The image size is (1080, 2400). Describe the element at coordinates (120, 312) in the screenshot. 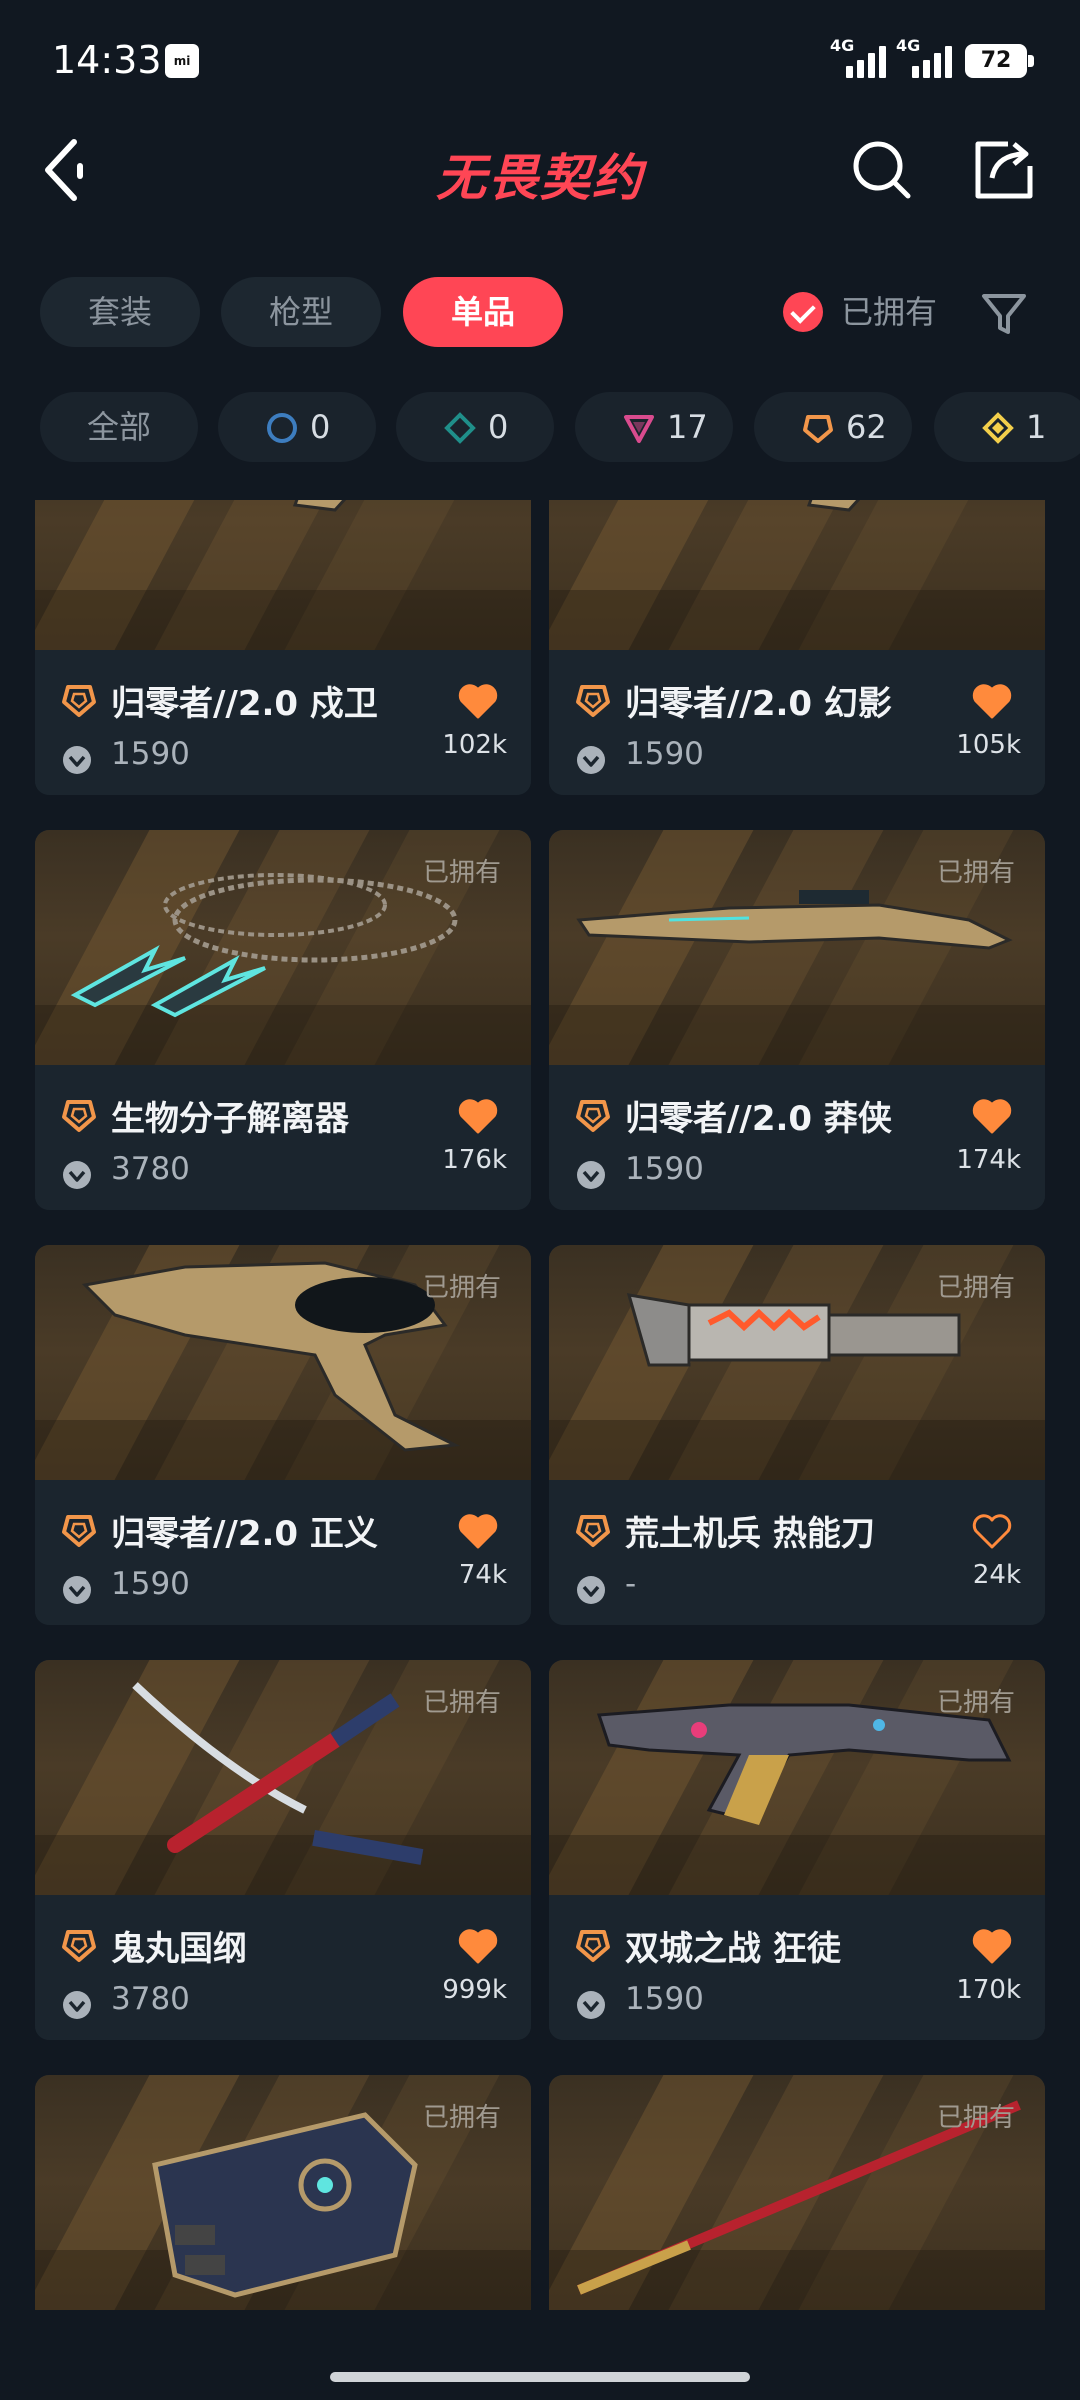

I see `tab-bundles: 套装` at that location.